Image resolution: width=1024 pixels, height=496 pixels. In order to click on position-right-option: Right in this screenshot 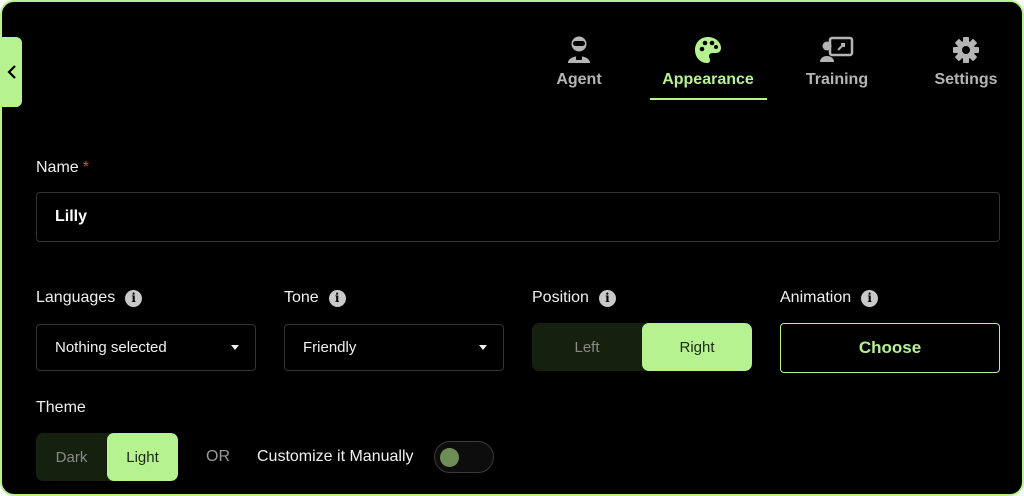, I will do `click(697, 347)`.